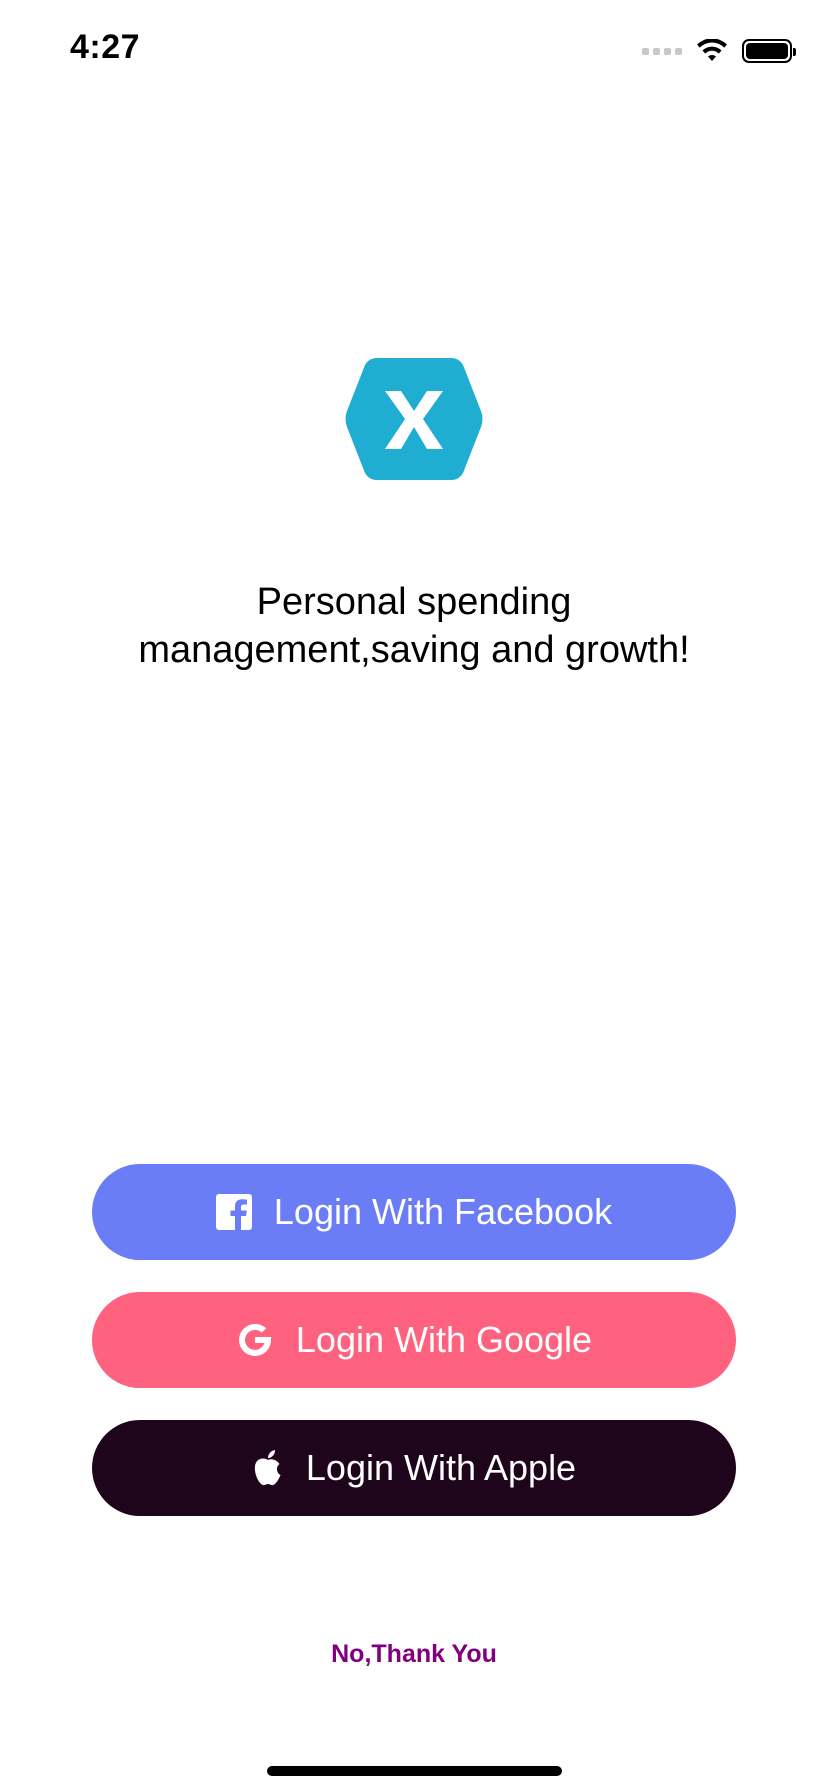 Image resolution: width=828 pixels, height=1792 pixels. What do you see at coordinates (443, 1211) in the screenshot?
I see `login-facebook-label: Login With Facebook` at bounding box center [443, 1211].